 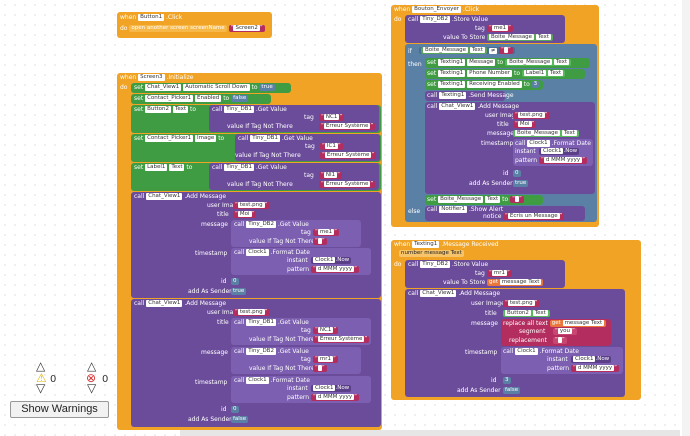 What do you see at coordinates (208, 98) in the screenshot?
I see `property-dropdown: Enabled` at bounding box center [208, 98].